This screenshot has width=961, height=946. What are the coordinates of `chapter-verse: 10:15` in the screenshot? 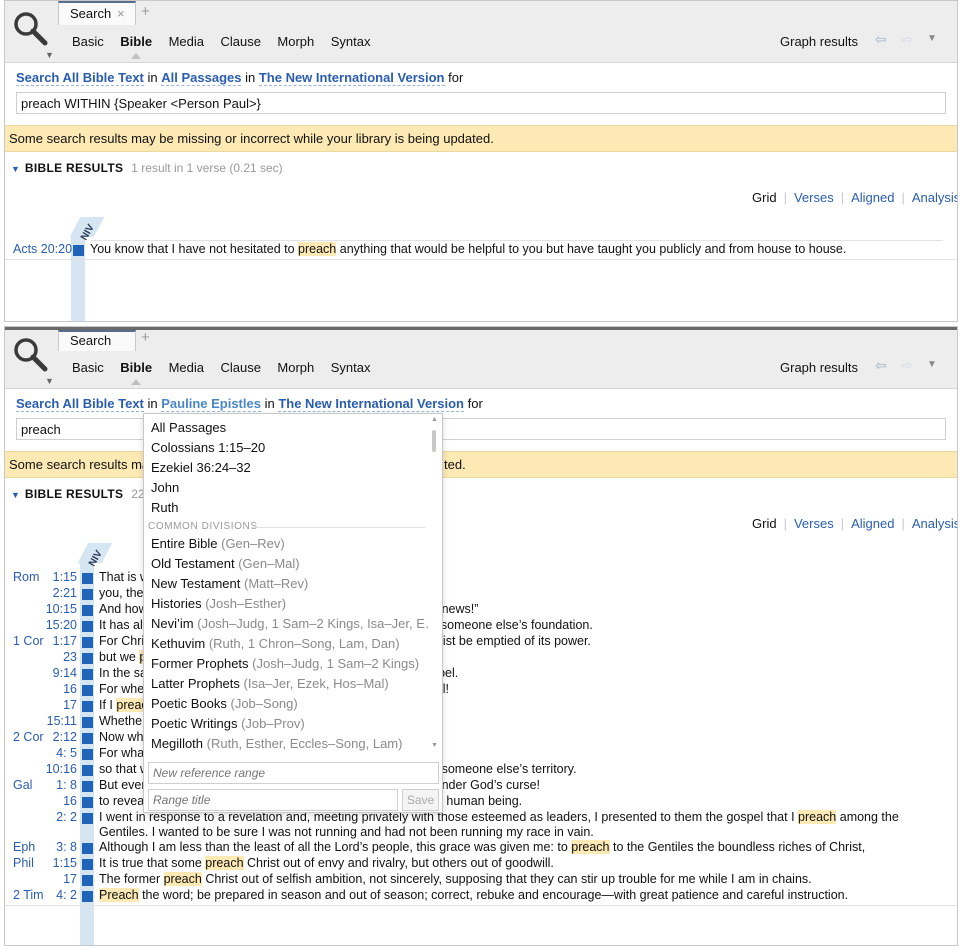 It's located at (54, 609).